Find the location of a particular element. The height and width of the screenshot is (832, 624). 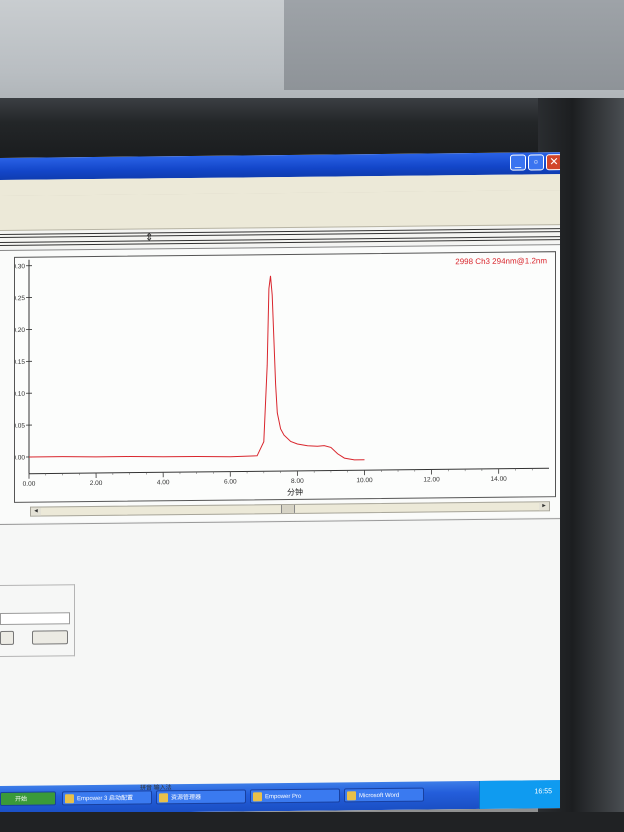

monitor-bezel-top is located at coordinates (312, 129).